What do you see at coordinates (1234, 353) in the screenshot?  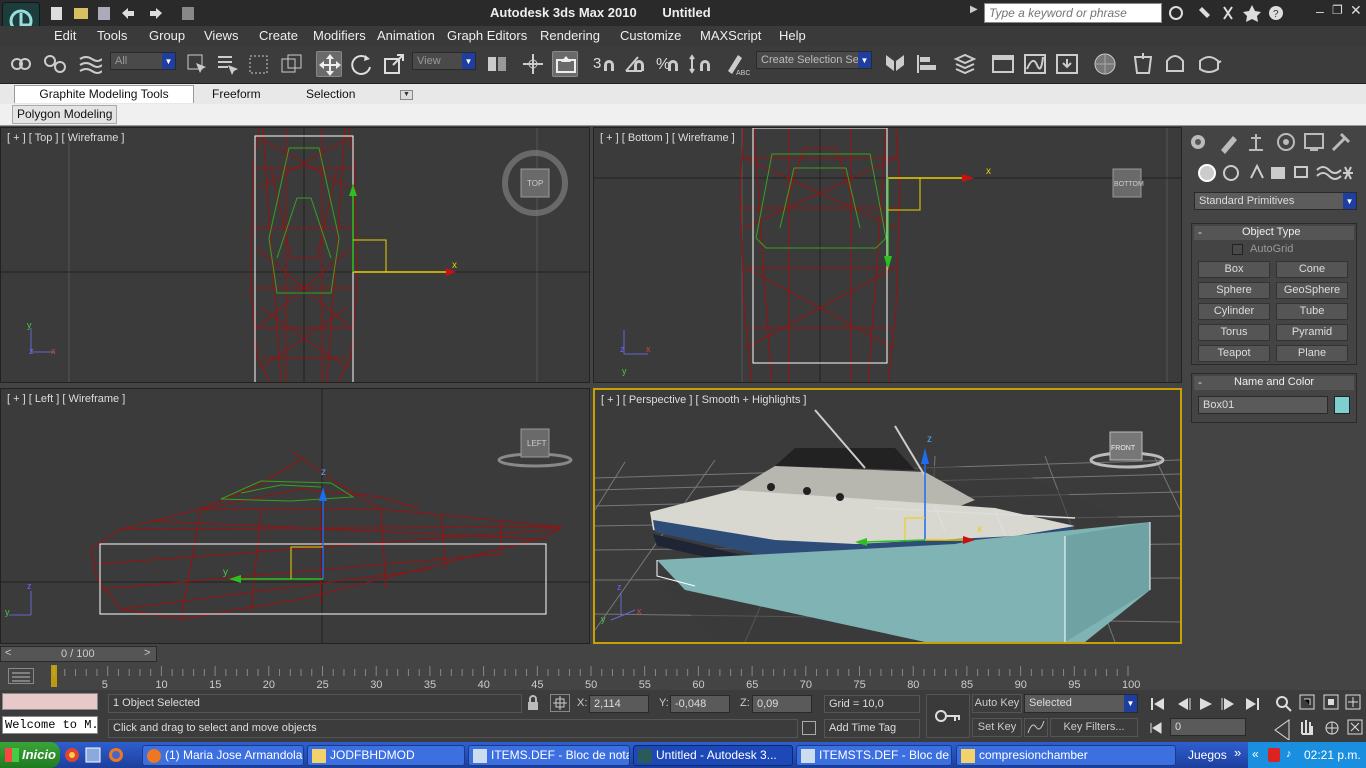 I see `teapot-button: Teapot` at bounding box center [1234, 353].